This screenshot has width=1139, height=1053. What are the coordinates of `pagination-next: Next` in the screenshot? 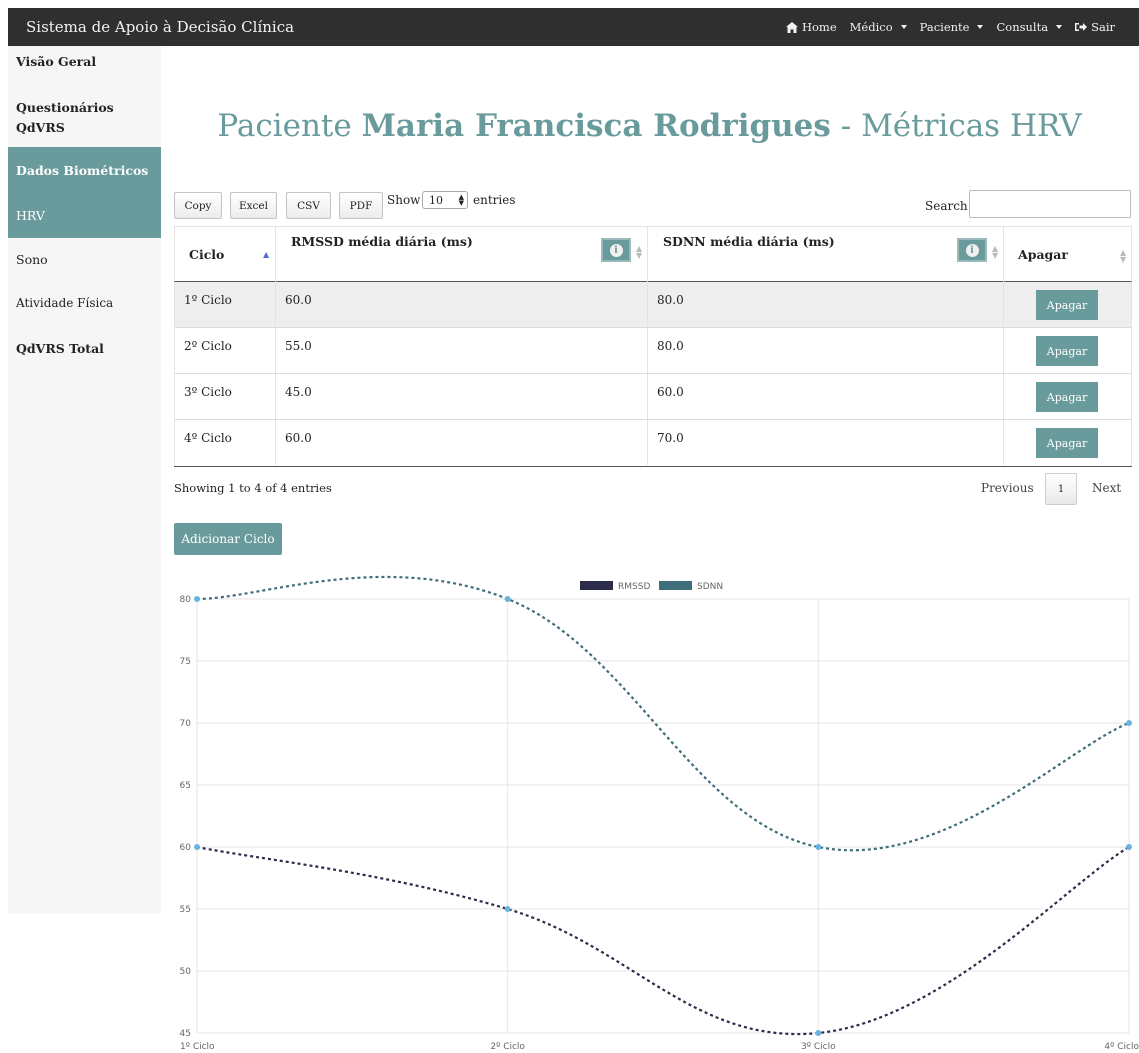 It's located at (1106, 488).